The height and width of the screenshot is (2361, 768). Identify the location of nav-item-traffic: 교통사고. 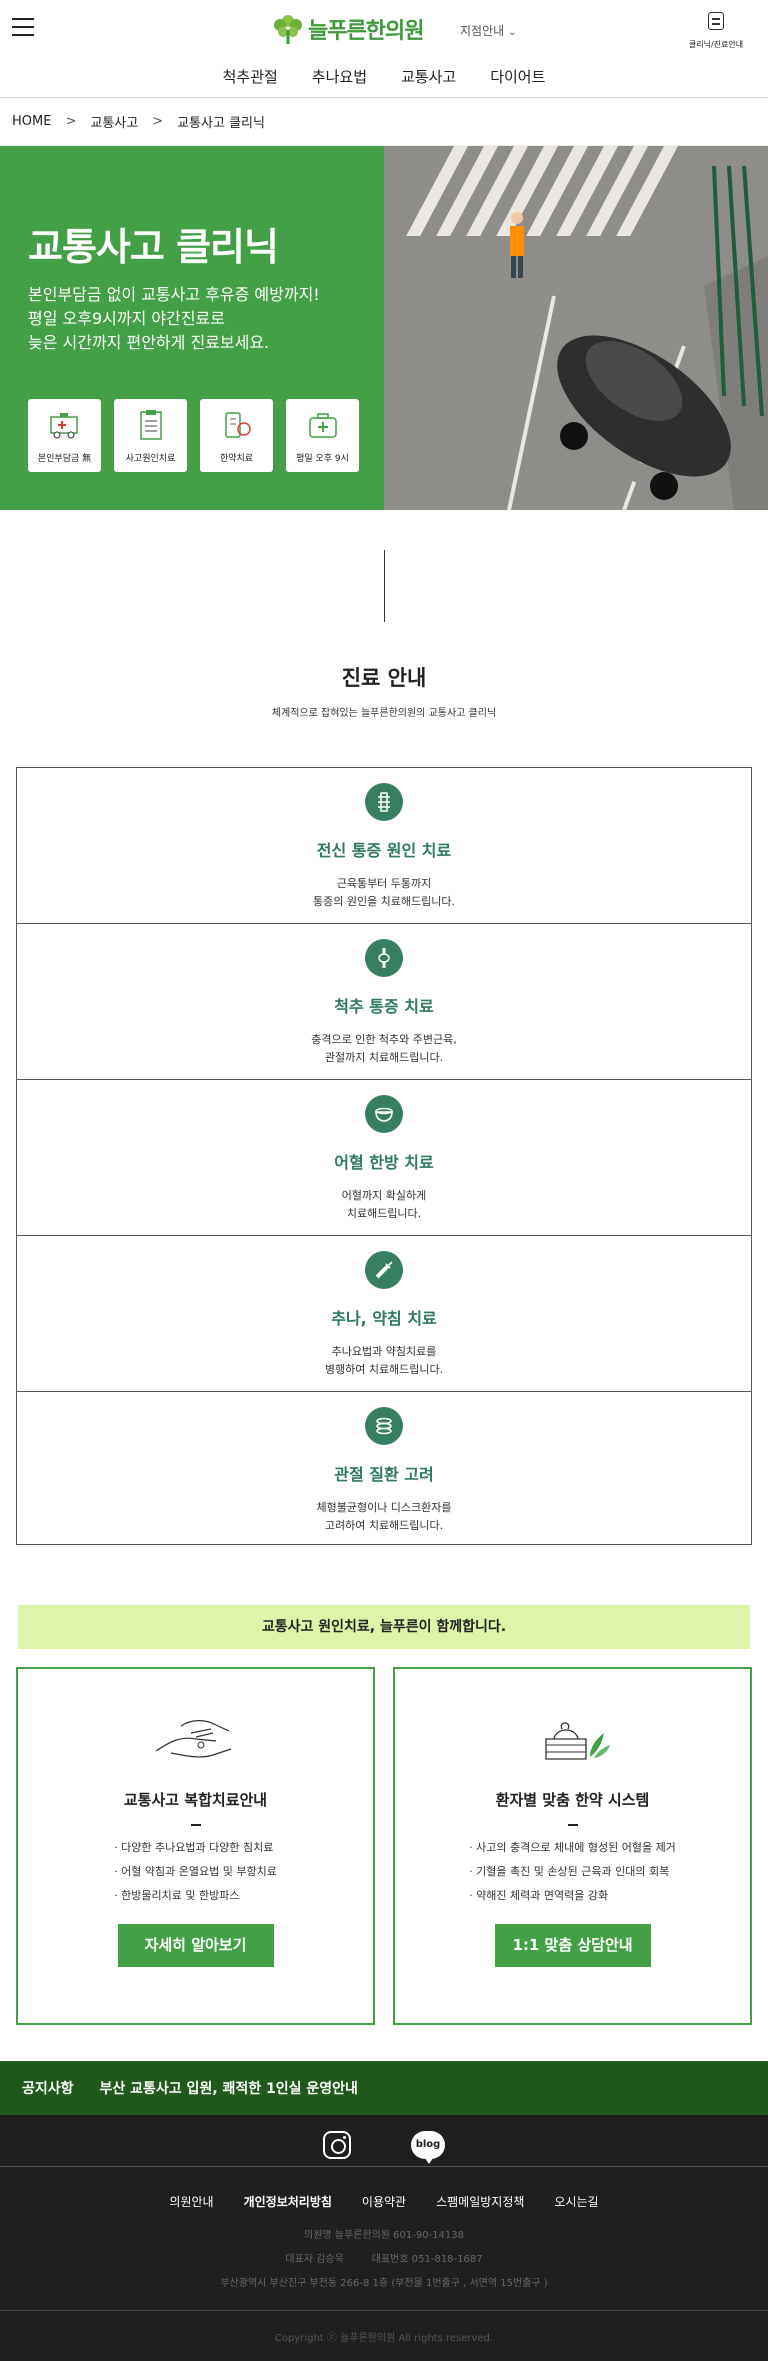
(428, 79).